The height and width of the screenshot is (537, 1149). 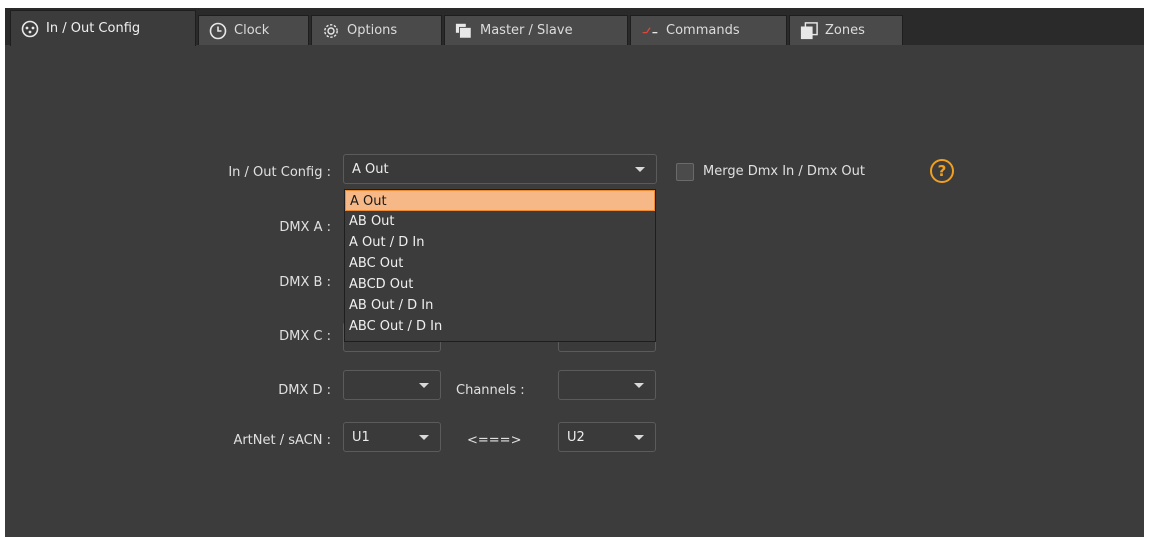 I want to click on dropdown-option: A Out / D In, so click(x=500, y=242).